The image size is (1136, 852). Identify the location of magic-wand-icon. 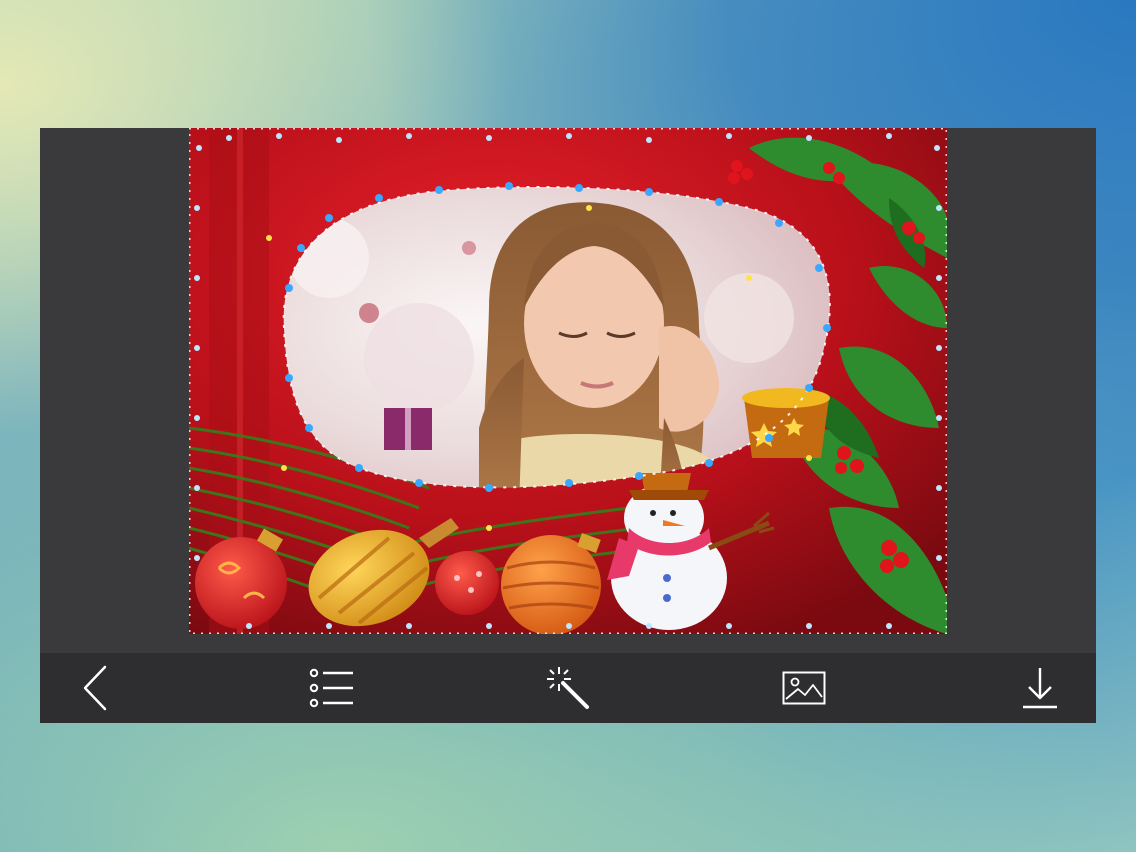
(568, 688).